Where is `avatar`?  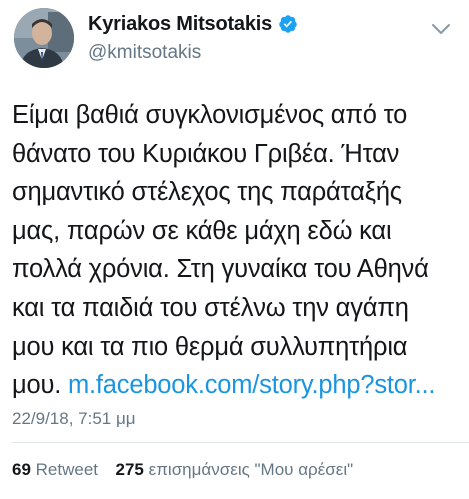
avatar is located at coordinates (44, 38).